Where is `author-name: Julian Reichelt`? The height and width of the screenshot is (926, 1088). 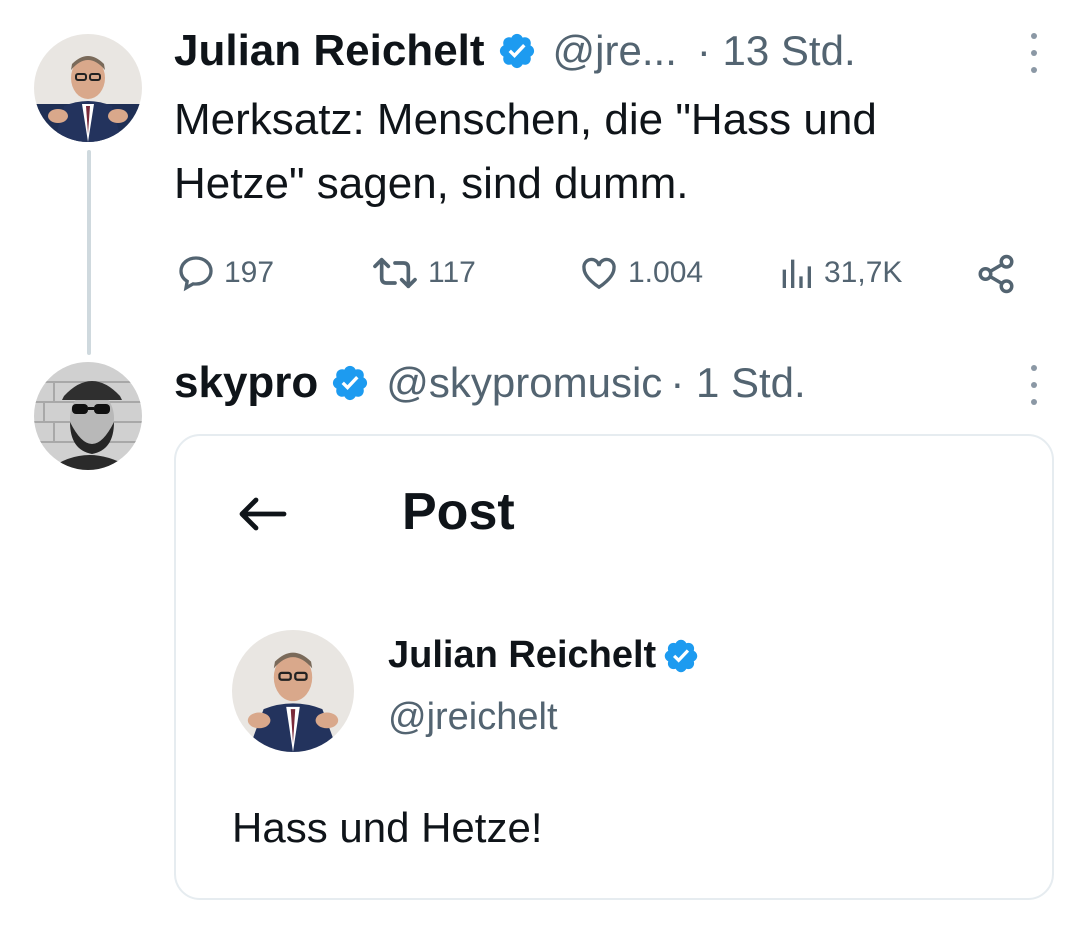 author-name: Julian Reichelt is located at coordinates (329, 51).